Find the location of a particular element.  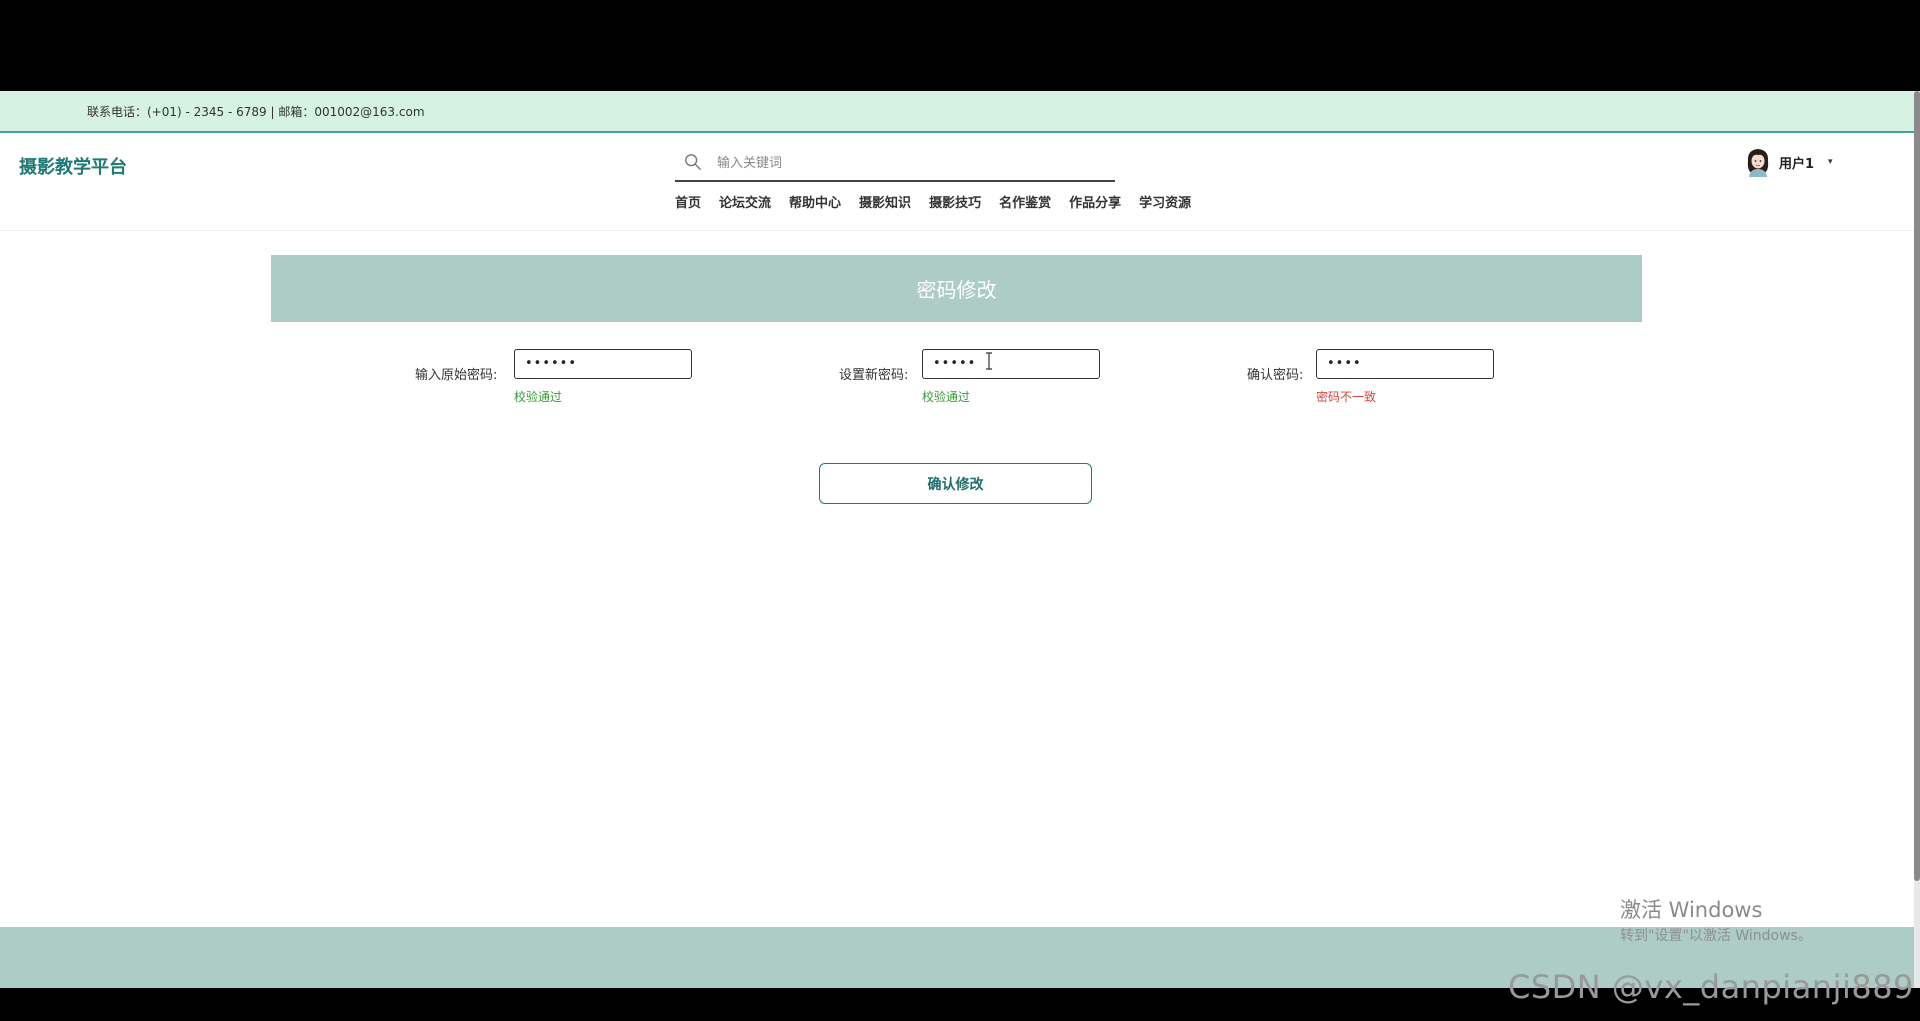

site-header: 摄影教学平台 用户1 ▾ 首页 论坛交流 帮助中心 is located at coordinates (957, 182).